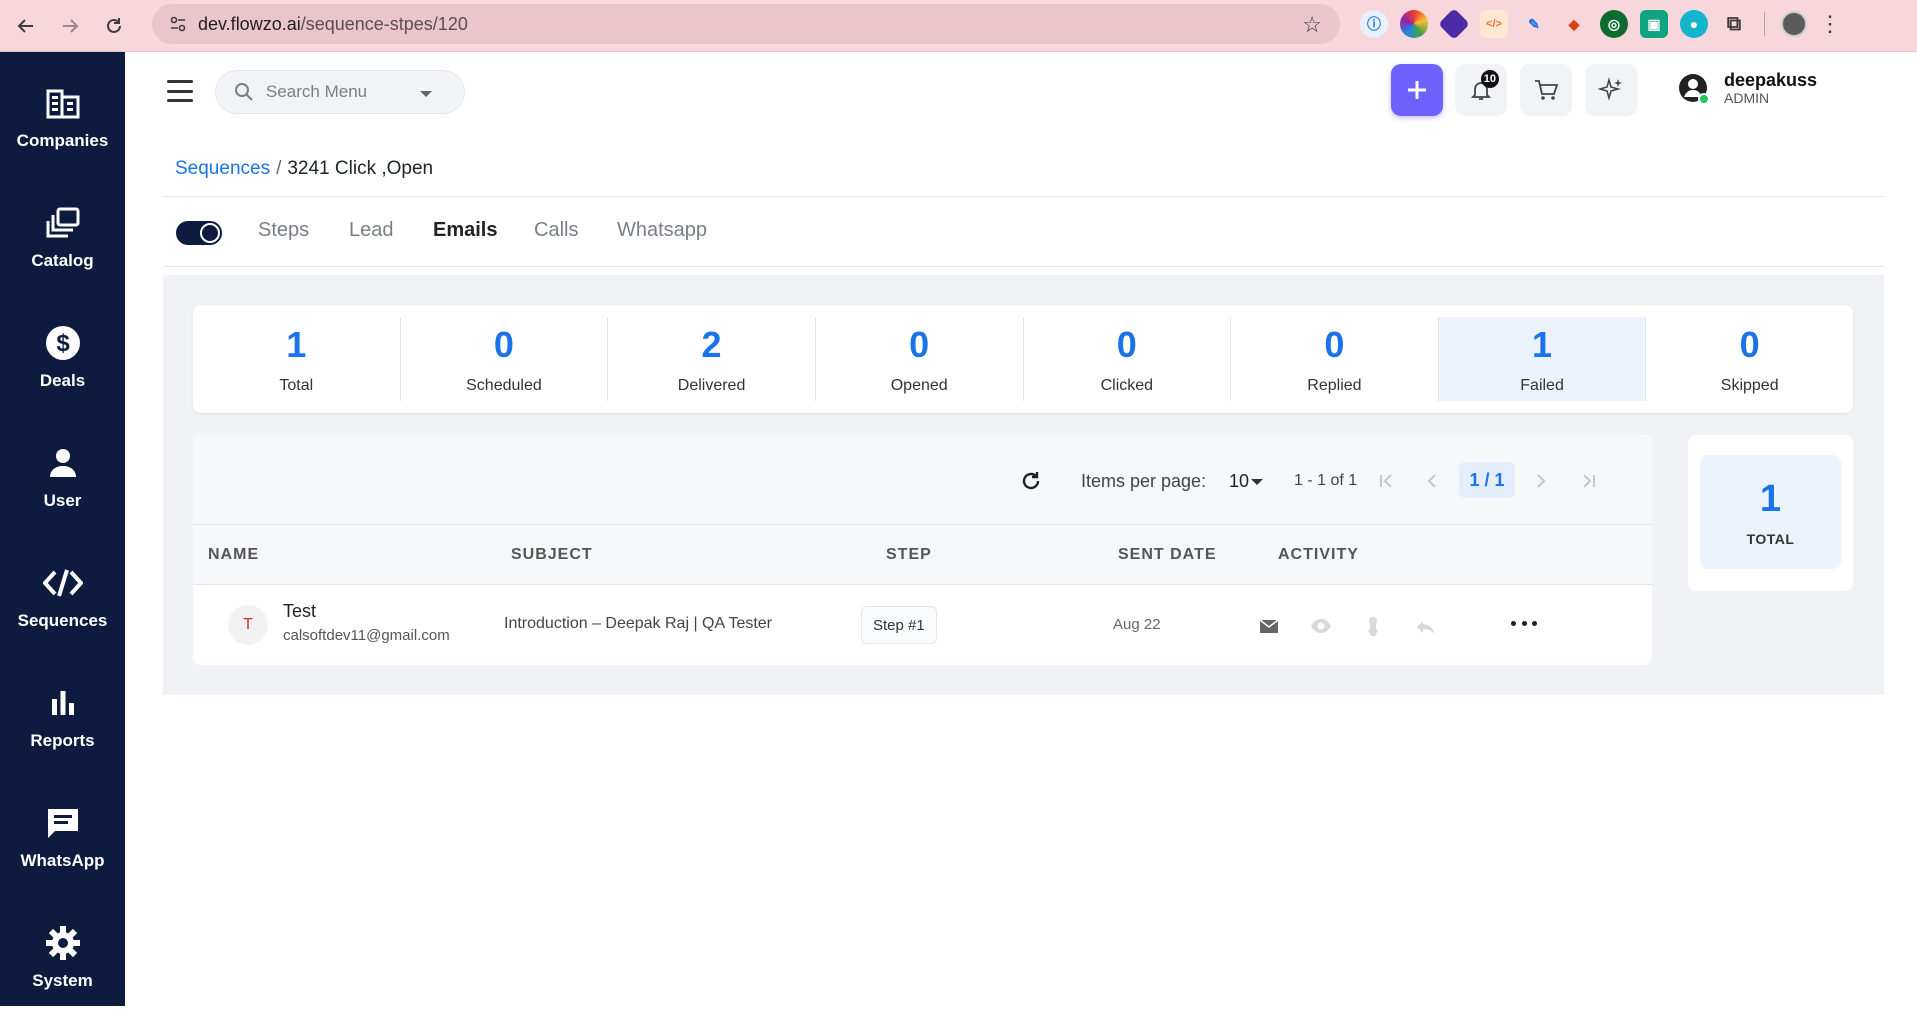 This screenshot has height=1012, width=1917. What do you see at coordinates (504, 385) in the screenshot?
I see `stat-label: Scheduled` at bounding box center [504, 385].